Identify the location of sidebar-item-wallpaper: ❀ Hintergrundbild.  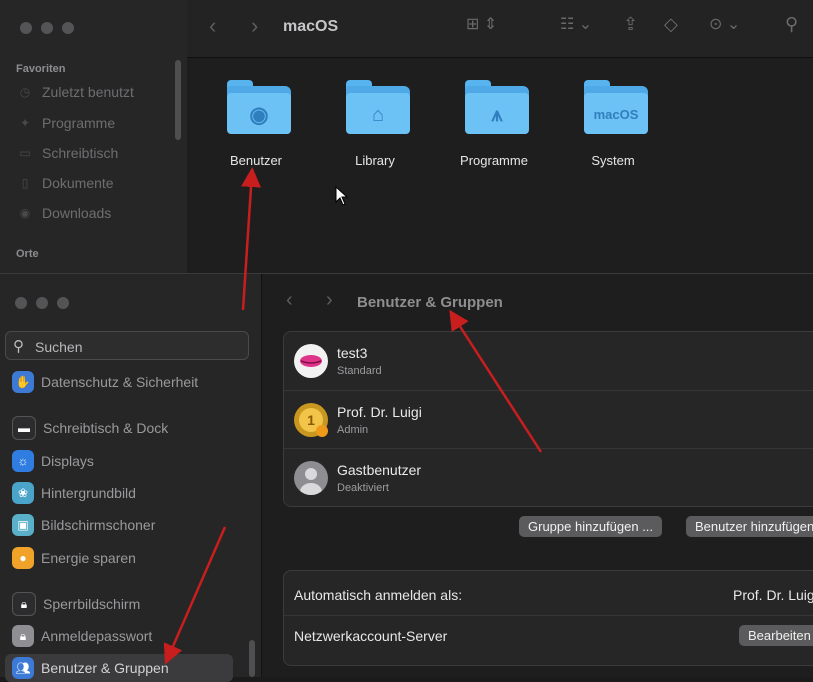
(119, 493).